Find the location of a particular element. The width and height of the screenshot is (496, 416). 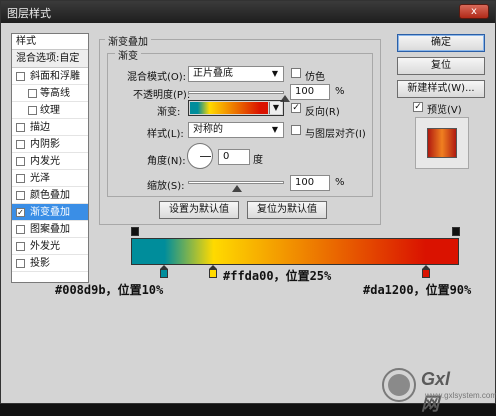

sidebar-item-label: 斜面和浮雕 is located at coordinates (55, 76).